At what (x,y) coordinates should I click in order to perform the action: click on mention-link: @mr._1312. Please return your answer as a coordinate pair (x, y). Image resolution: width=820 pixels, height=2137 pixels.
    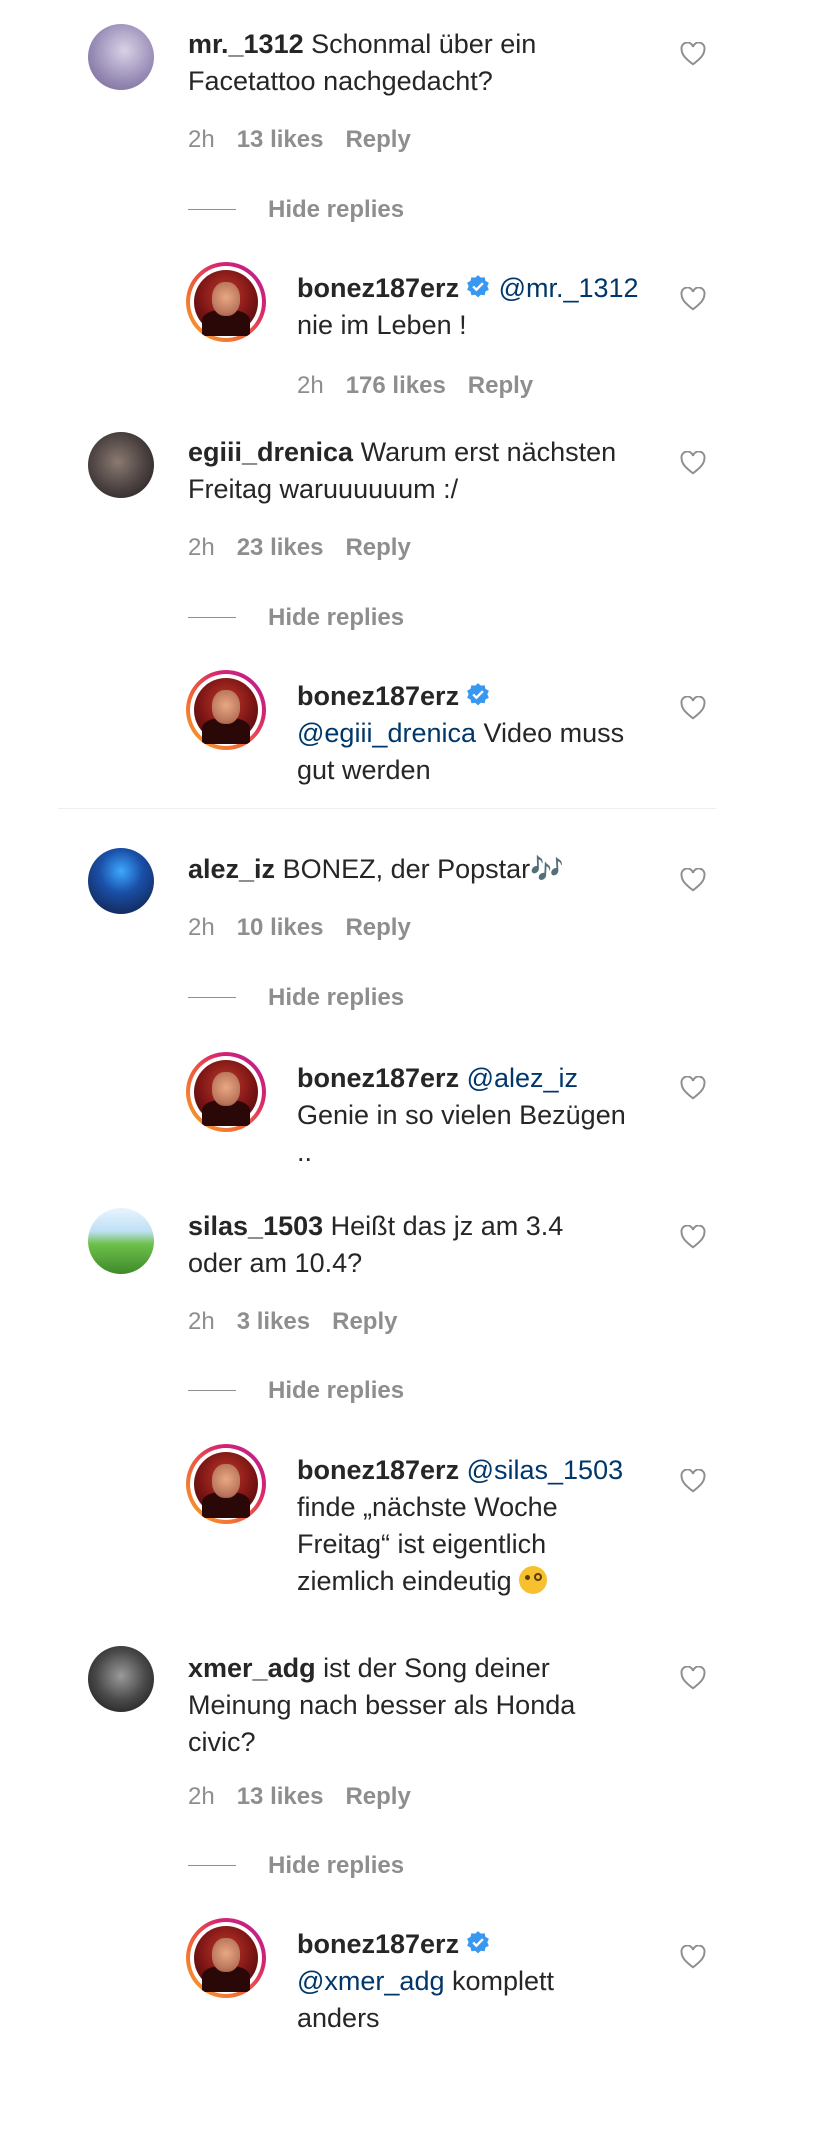
    Looking at the image, I should click on (569, 288).